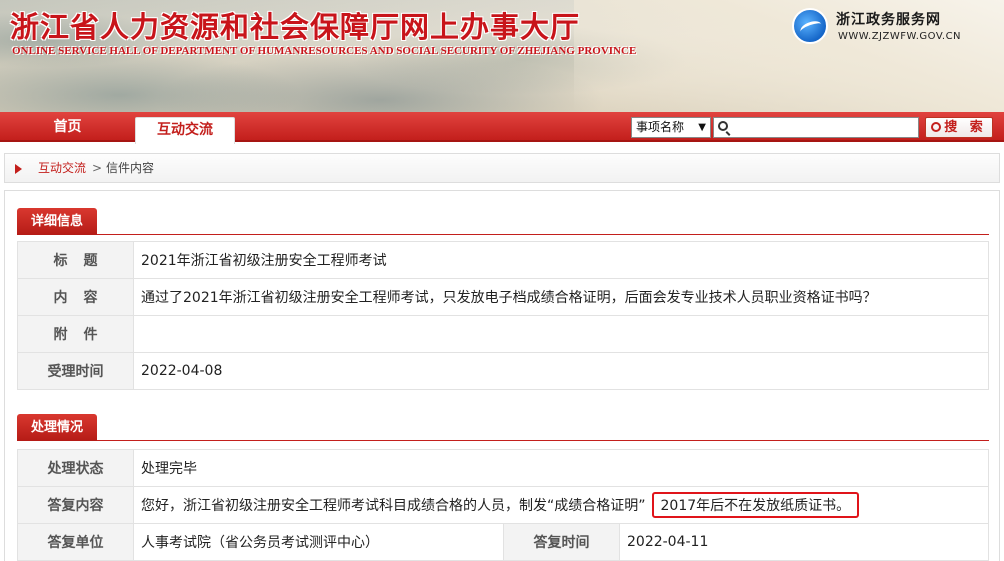  Describe the element at coordinates (561, 542) in the screenshot. I see `field-key-reply-time: 答复时间` at that location.